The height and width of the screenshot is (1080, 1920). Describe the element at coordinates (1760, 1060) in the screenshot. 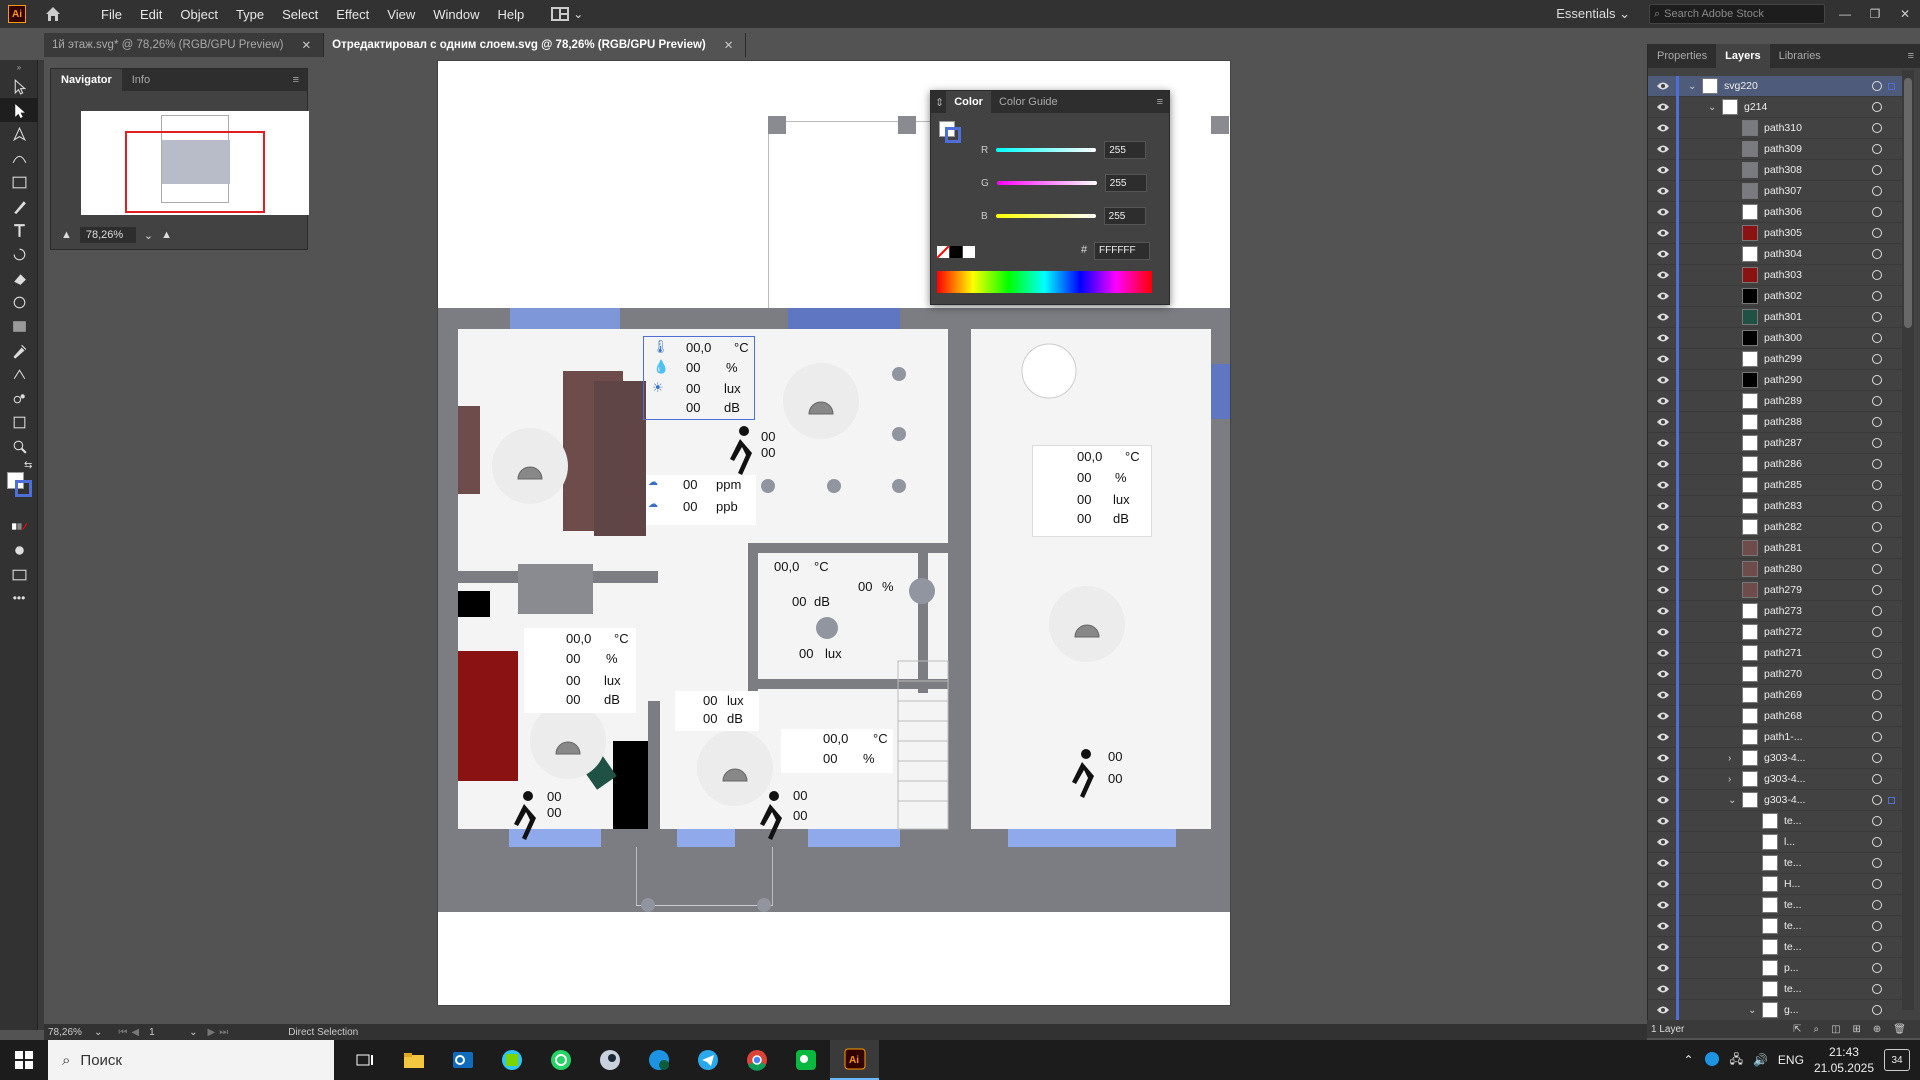

I see `volume-icon: 🔊` at that location.